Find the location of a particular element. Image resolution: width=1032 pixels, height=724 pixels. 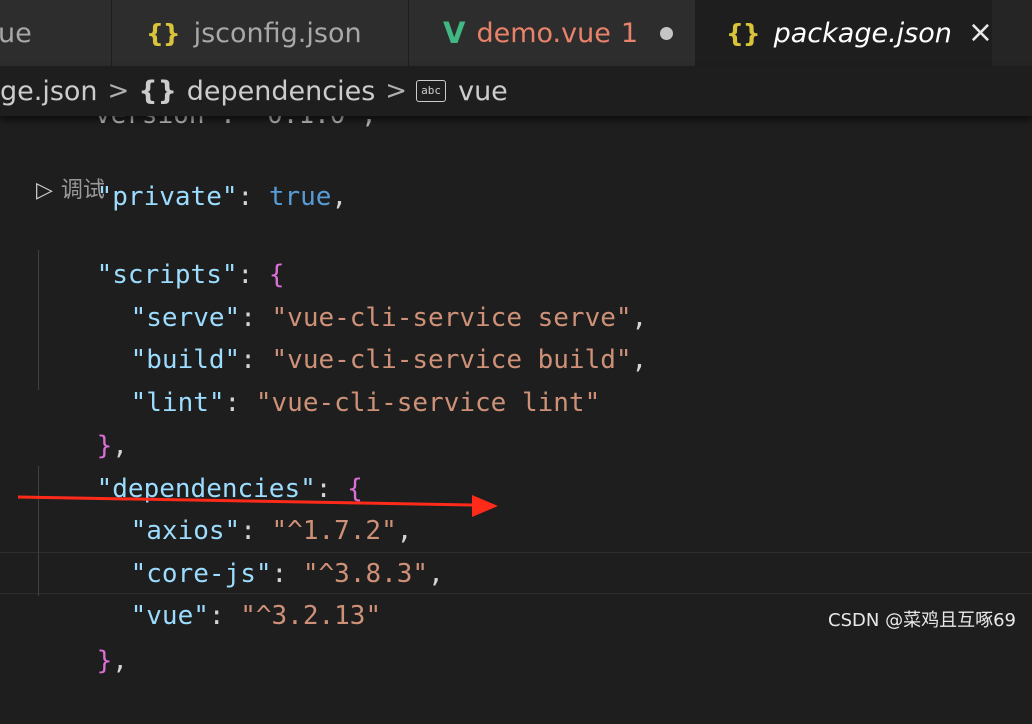

watermark: CSDN @菜鸡且互啄69 is located at coordinates (922, 620).